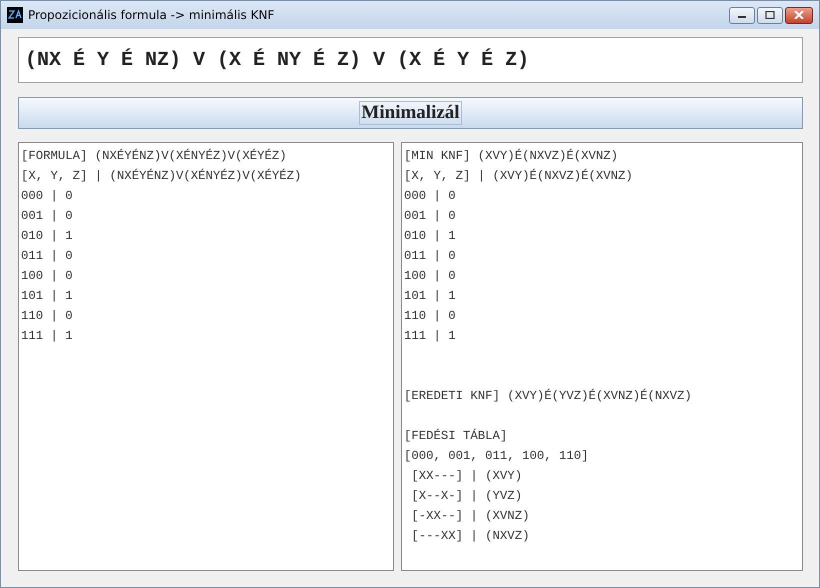 The image size is (820, 588). I want to click on output-line: [FORMULA] (NXÉYÉNZ)V(XÉNYÉZ)V(XÉYÉZ), so click(154, 156).